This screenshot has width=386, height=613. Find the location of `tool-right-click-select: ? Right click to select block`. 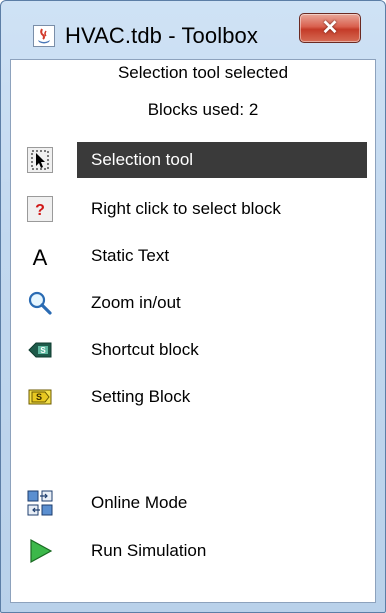

tool-right-click-select: ? Right click to select block is located at coordinates (194, 209).